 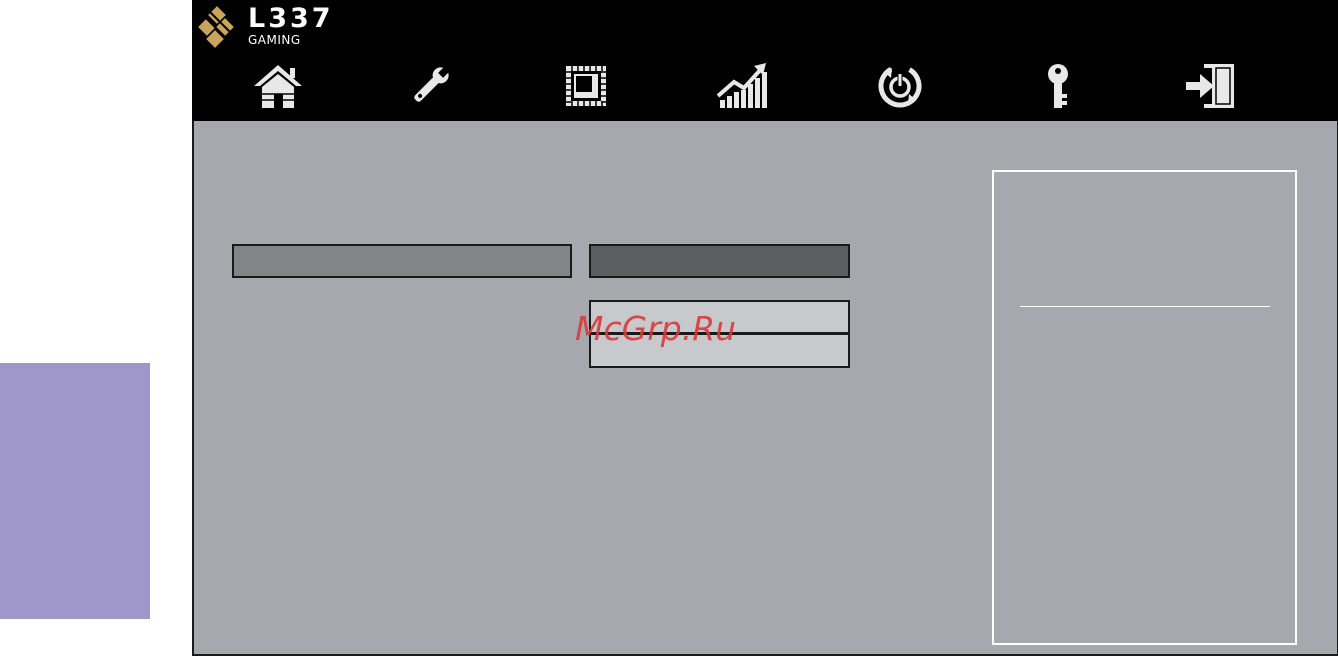 I want to click on nav-performance-button, so click(x=742, y=86).